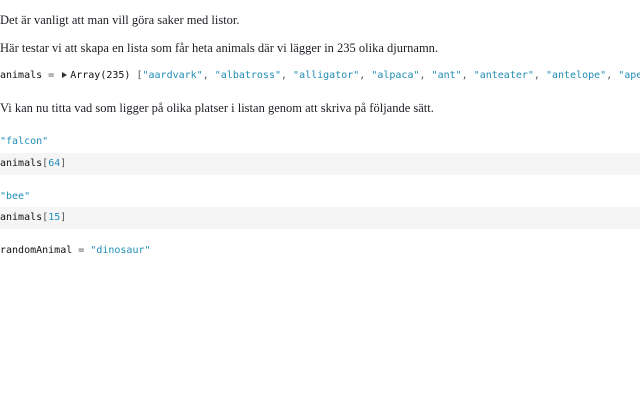 The width and height of the screenshot is (640, 400). I want to click on array-summary: Array(235), so click(100, 75).